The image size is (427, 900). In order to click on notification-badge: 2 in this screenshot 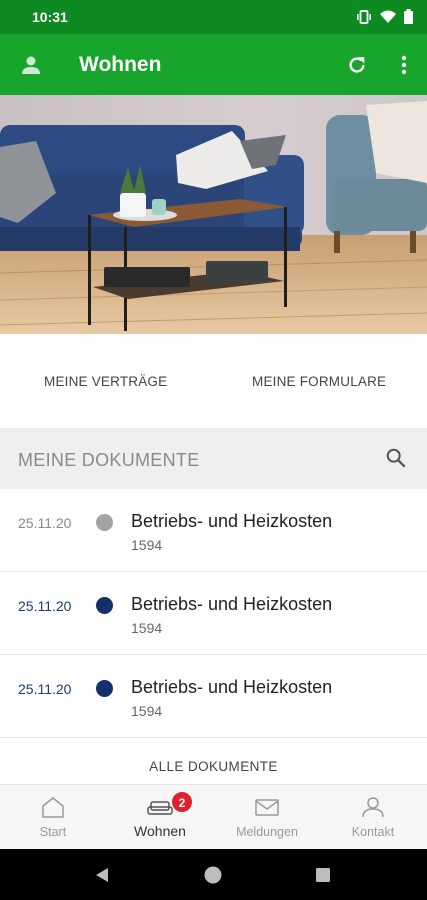, I will do `click(182, 802)`.